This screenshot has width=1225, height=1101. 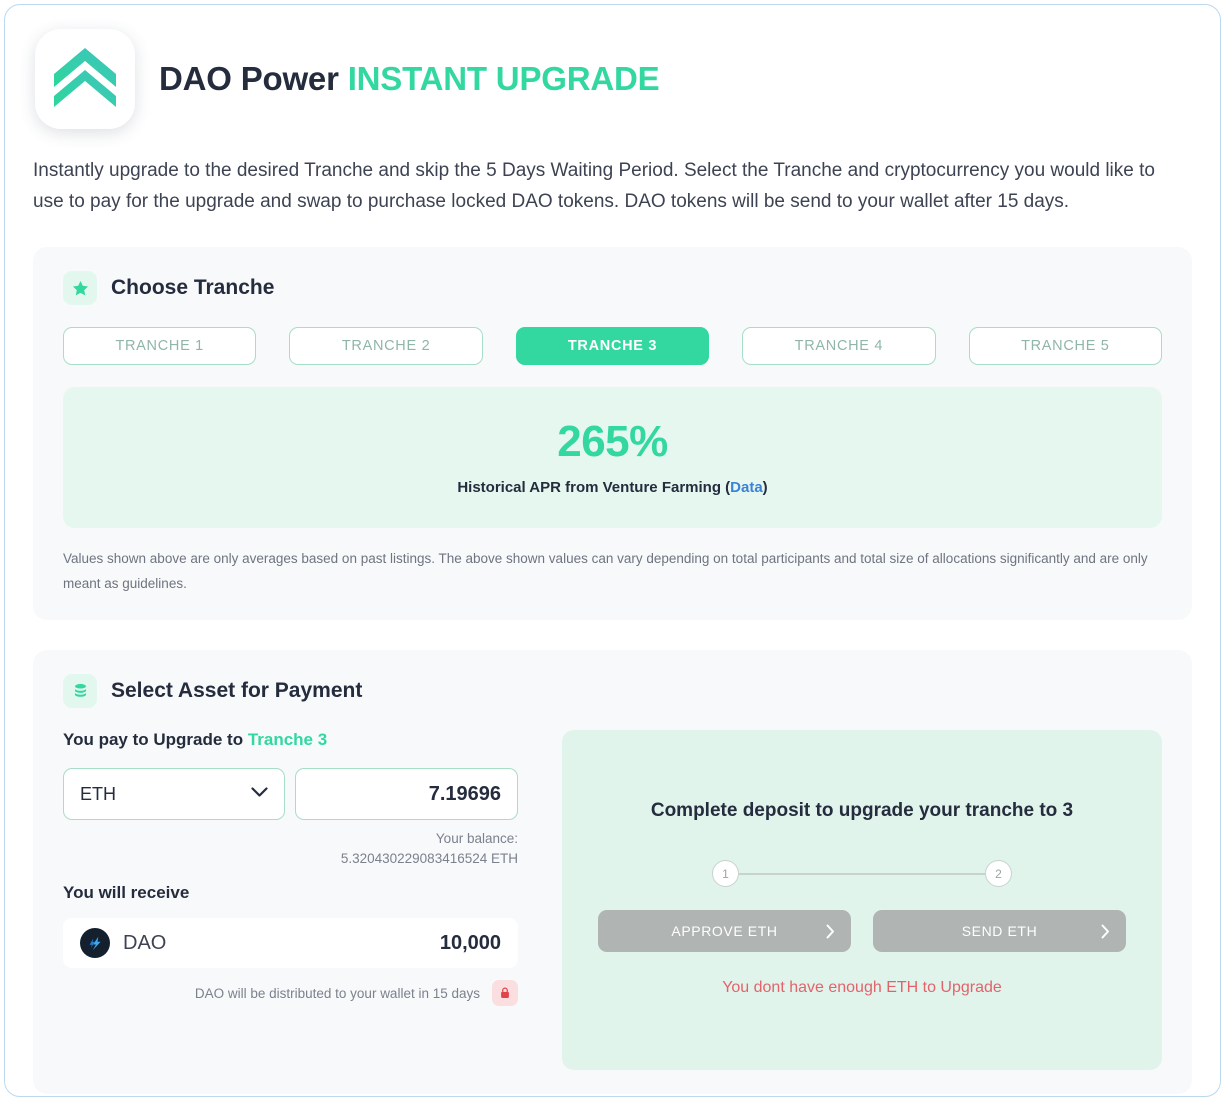 I want to click on approve-eth-button: APPROVE ETH, so click(x=724, y=931).